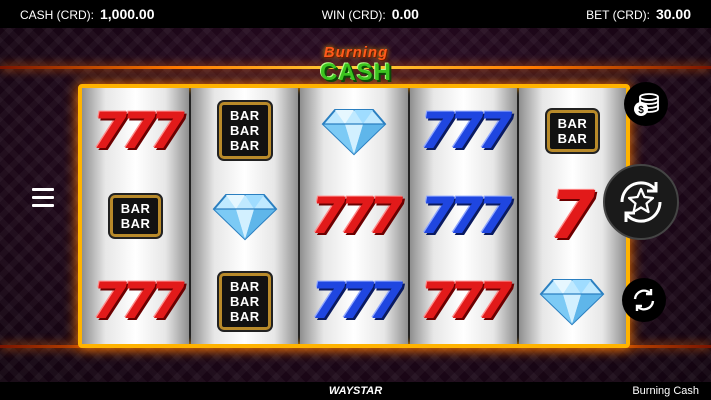  I want to click on spin-button, so click(641, 202).